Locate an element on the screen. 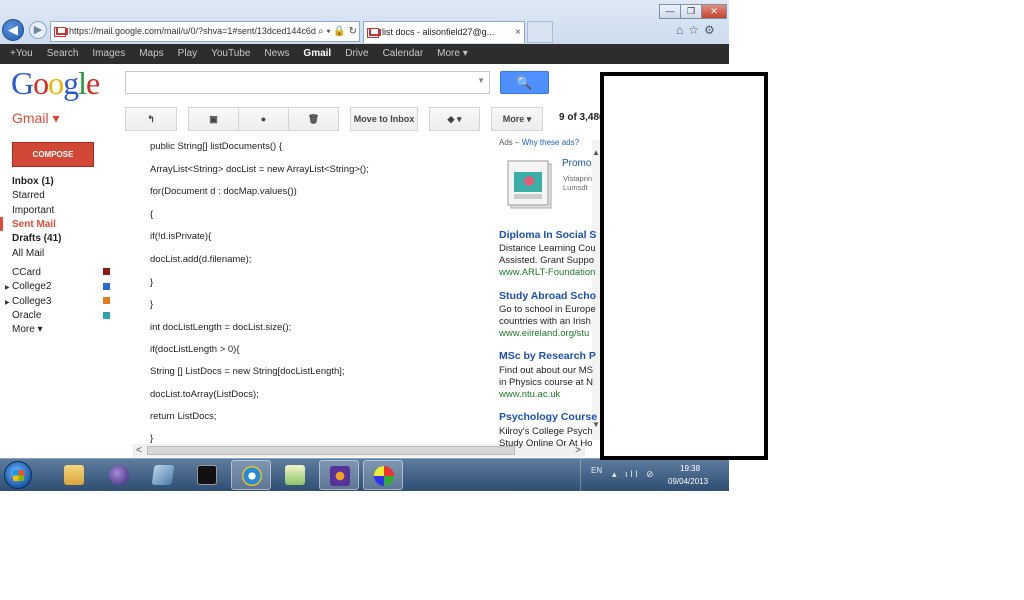 The height and width of the screenshot is (600, 1024). code-line: docList.add(d.filename); is located at coordinates (201, 259).